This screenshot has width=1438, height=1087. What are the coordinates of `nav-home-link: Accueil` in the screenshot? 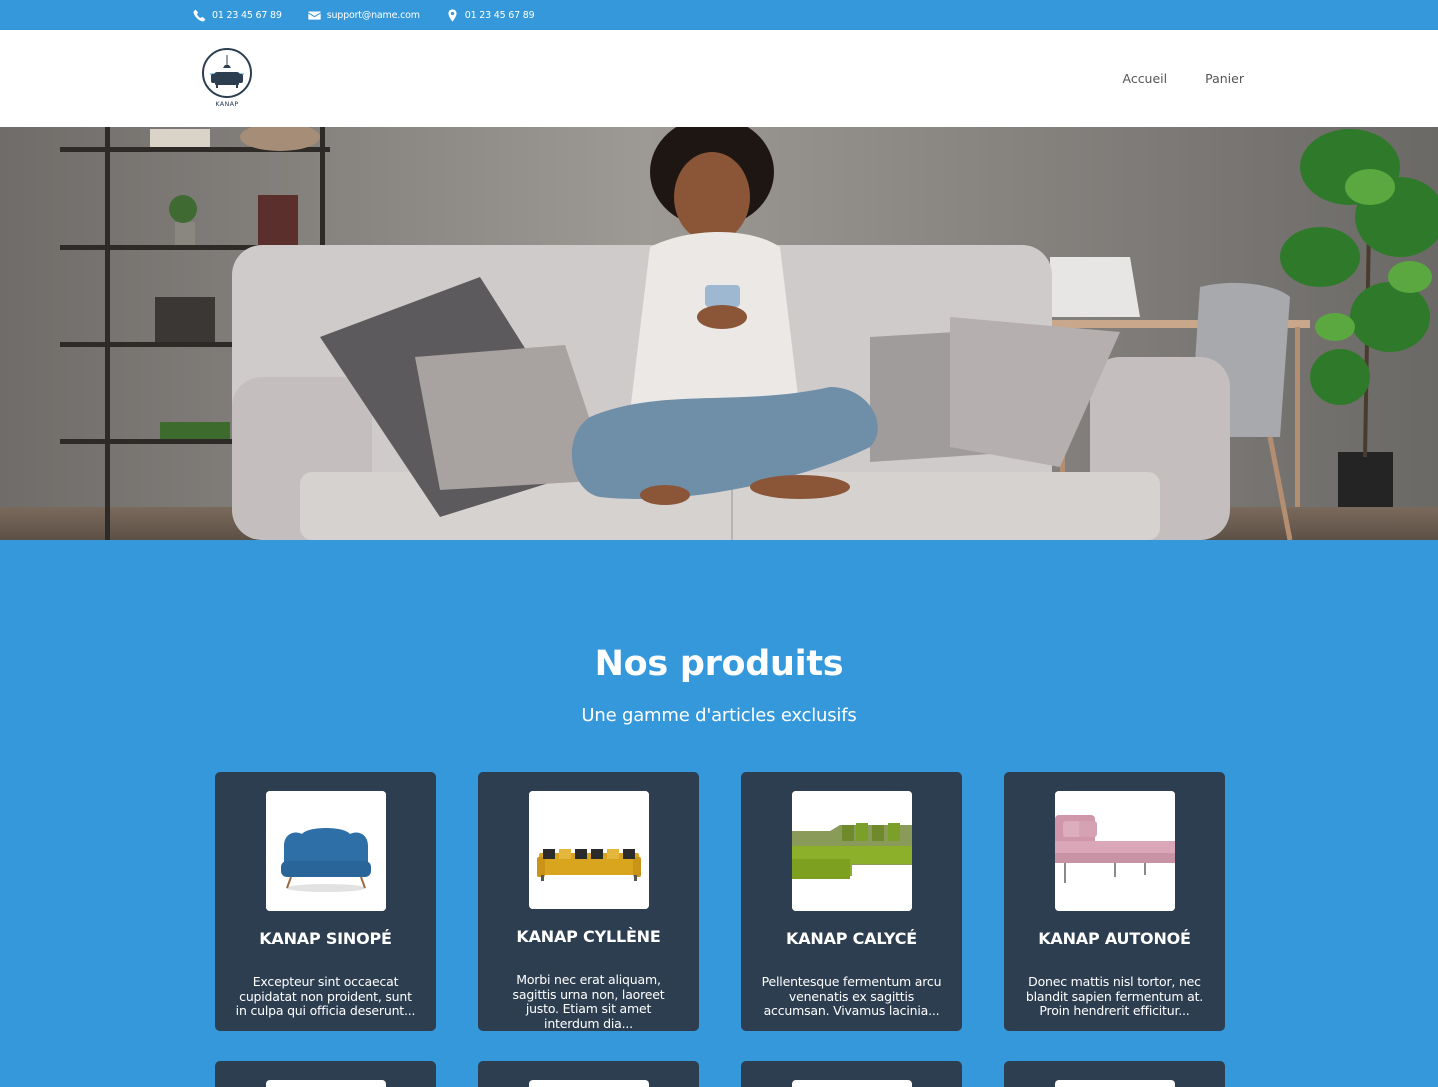 It's located at (1144, 78).